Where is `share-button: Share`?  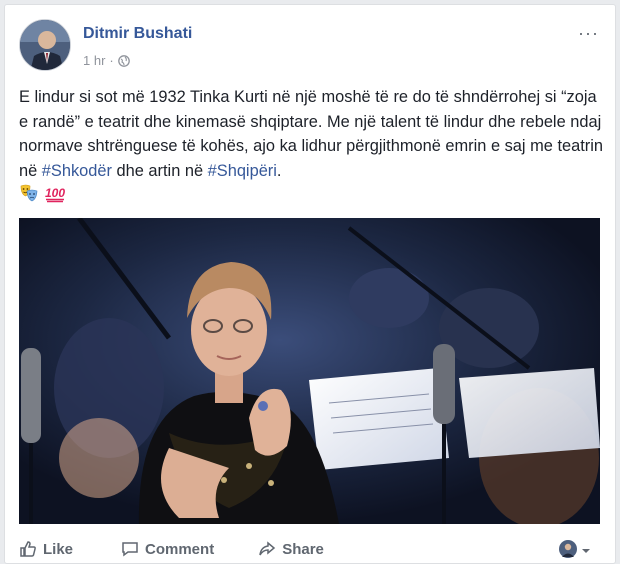
share-button: Share is located at coordinates (291, 549).